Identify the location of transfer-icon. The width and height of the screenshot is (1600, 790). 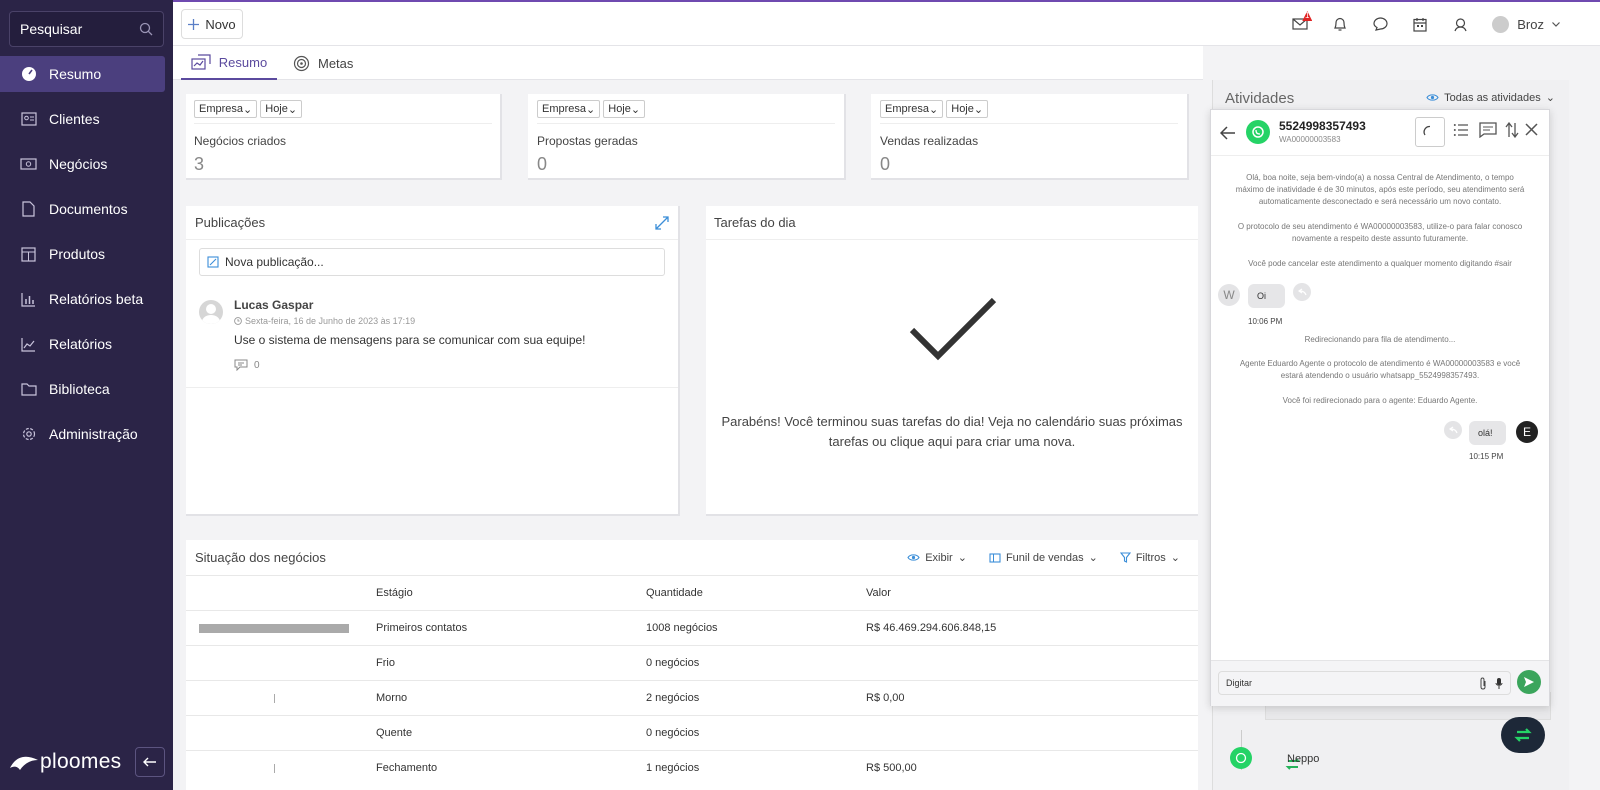
(1512, 130).